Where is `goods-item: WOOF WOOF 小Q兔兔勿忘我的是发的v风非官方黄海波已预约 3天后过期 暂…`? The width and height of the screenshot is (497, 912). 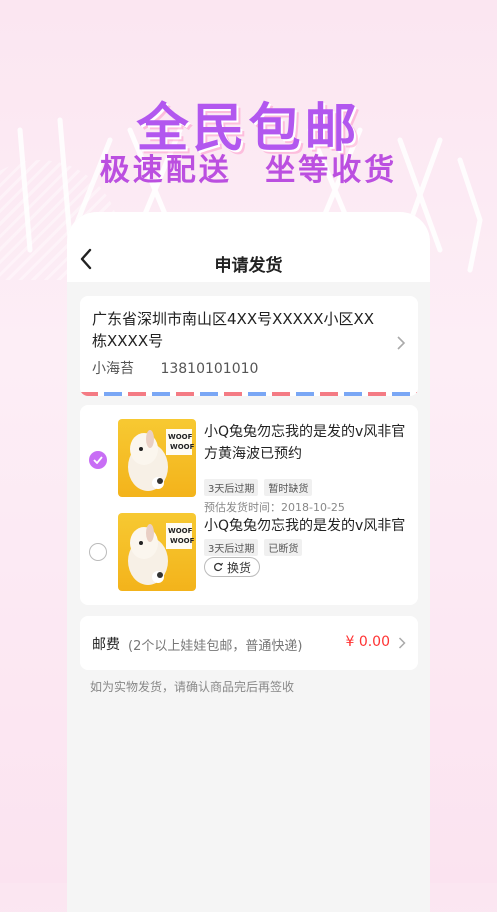 goods-item: WOOF WOOF 小Q兔兔勿忘我的是发的v风非官方黄海波已预约 3天后过期 暂… is located at coordinates (249, 466).